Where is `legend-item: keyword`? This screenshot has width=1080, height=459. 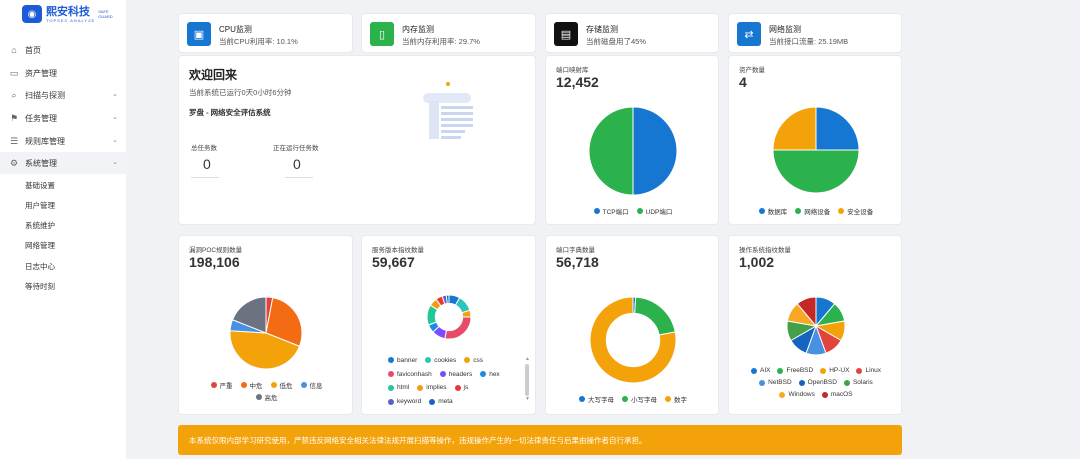
legend-item: keyword is located at coordinates (404, 401).